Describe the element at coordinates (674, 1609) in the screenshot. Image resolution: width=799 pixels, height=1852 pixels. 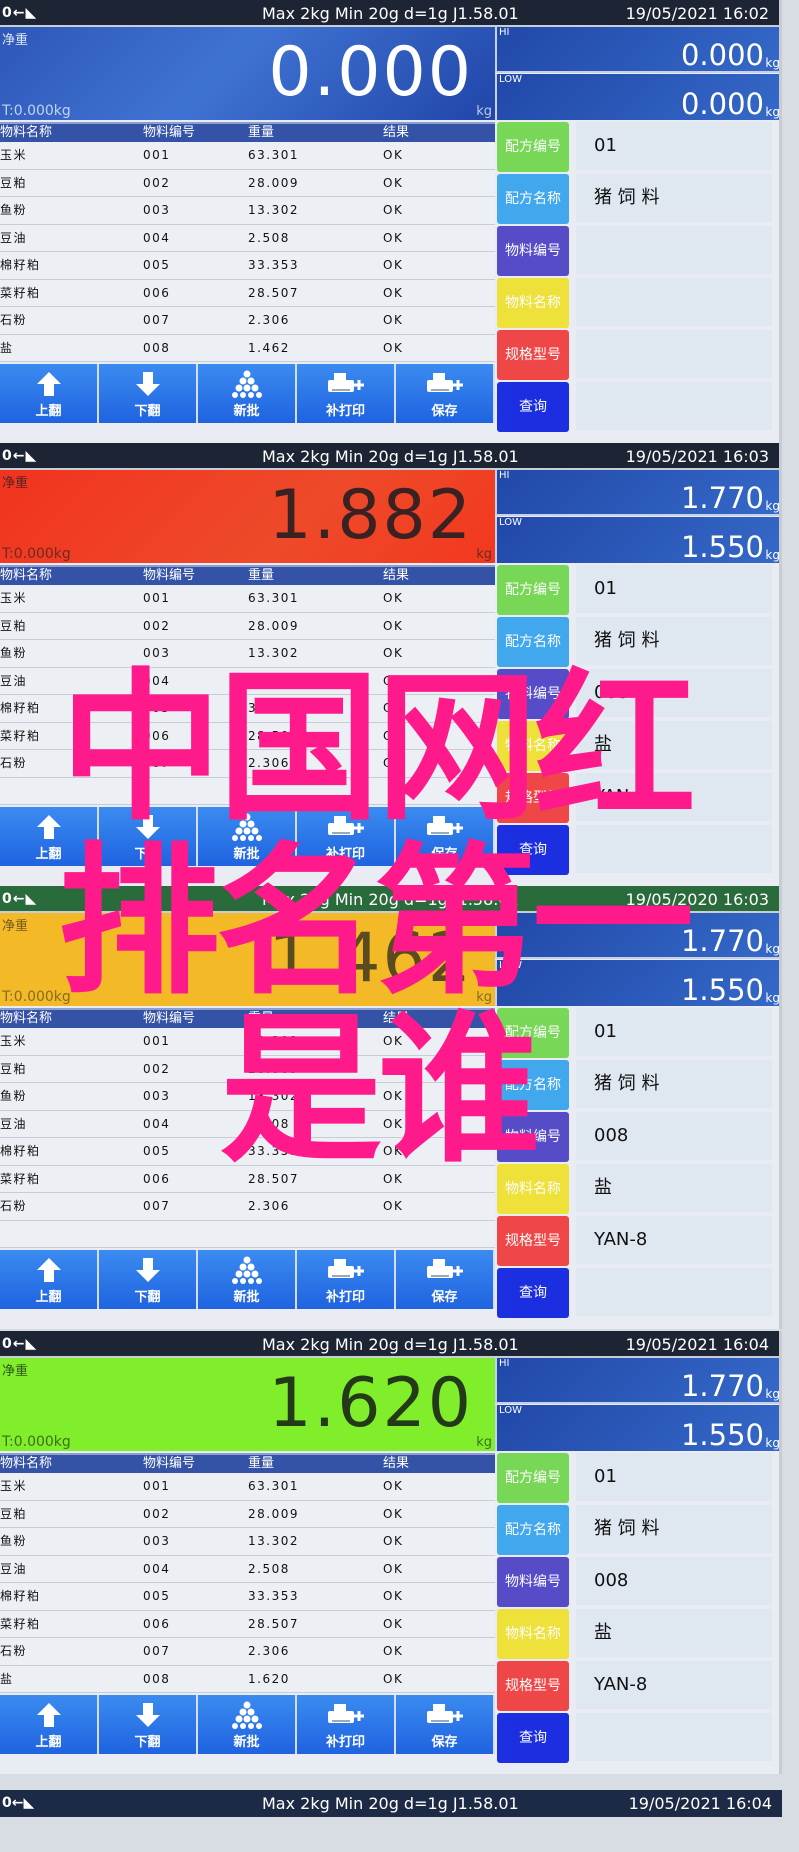
I see `recipe-fields: 01 猪 饲 料 008 盐 YAN-8` at that location.